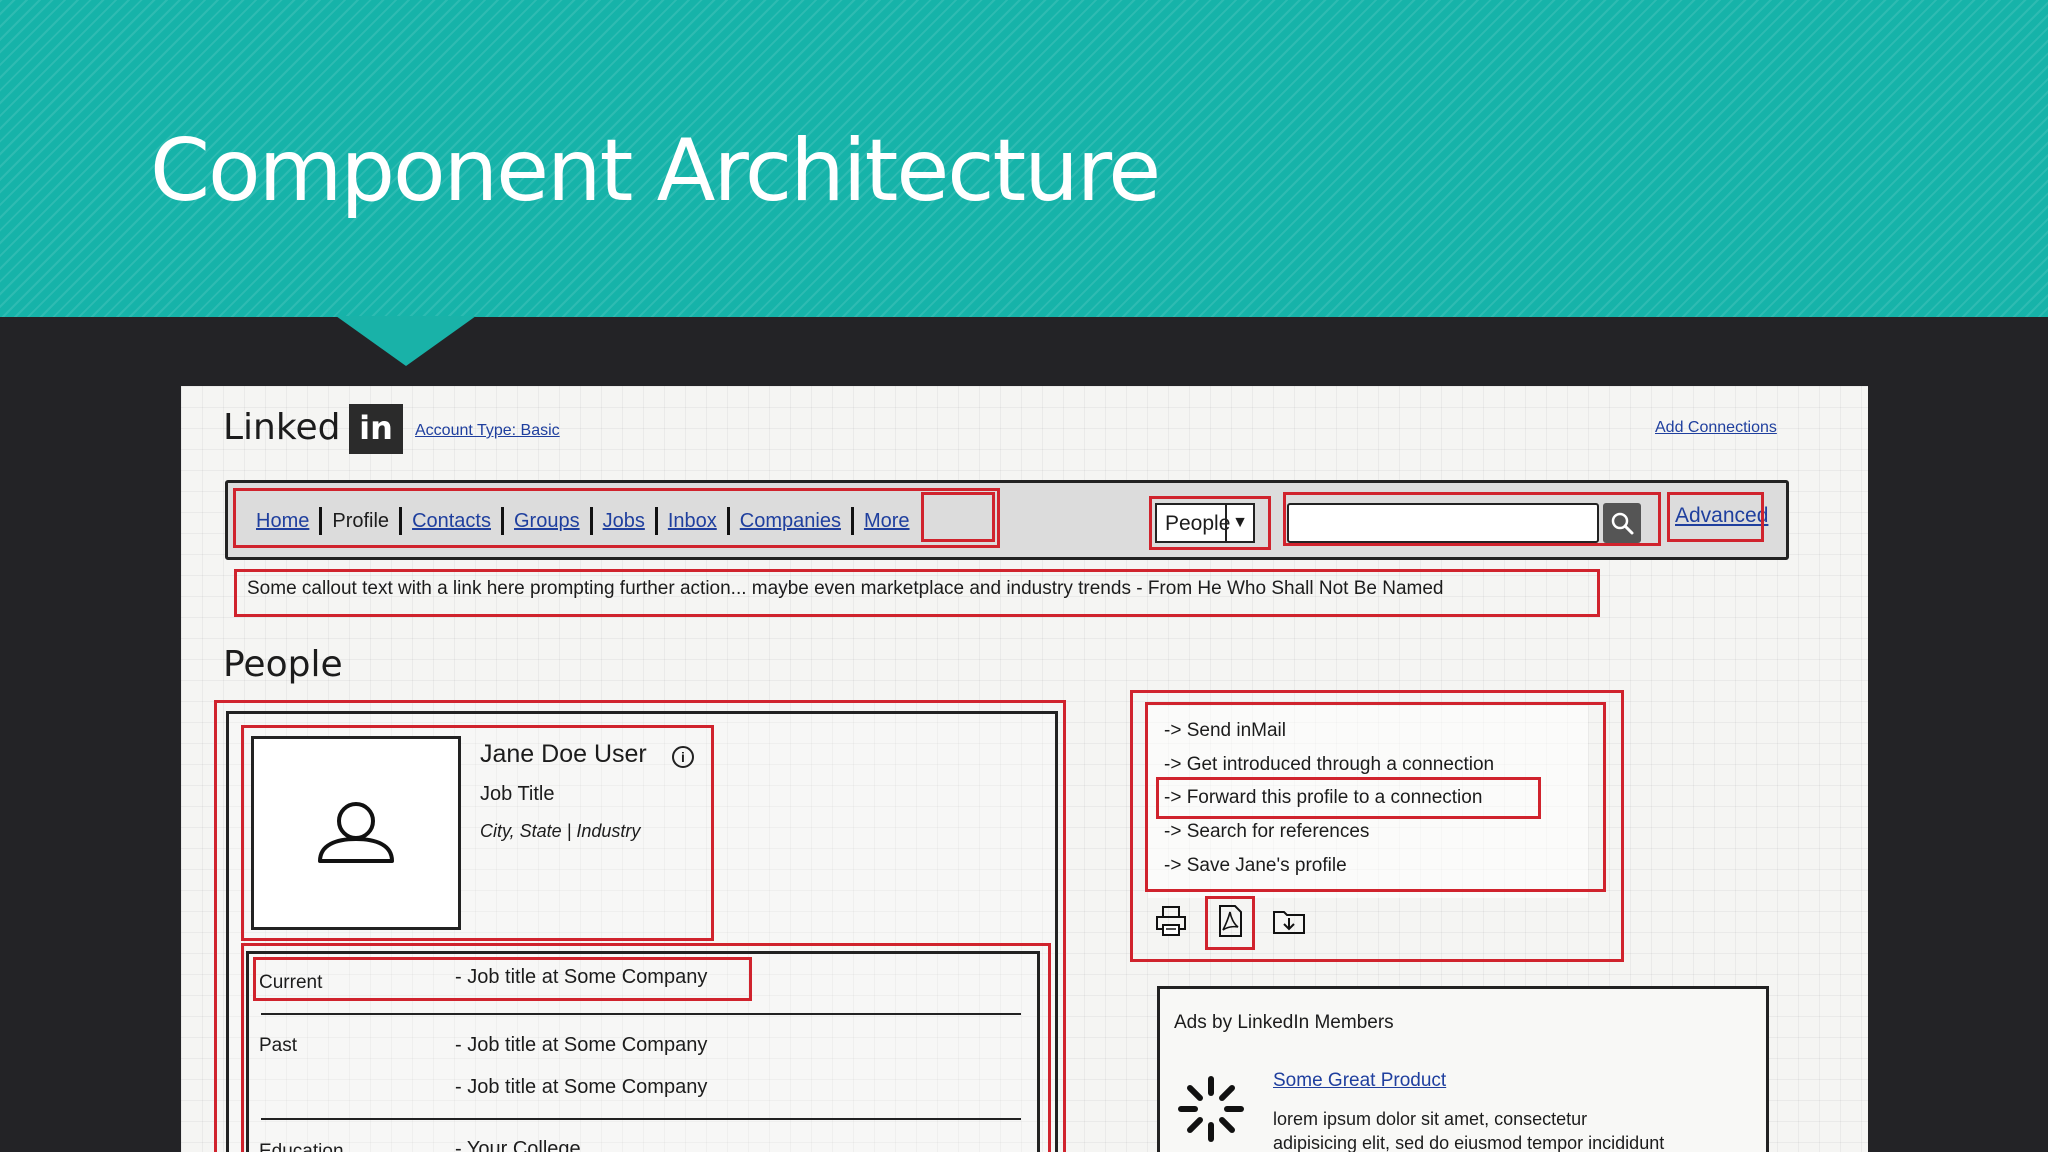 The width and height of the screenshot is (2048, 1152). Describe the element at coordinates (1430, 1119) in the screenshot. I see `ad-body-line: lorem ipsum dolor sit amet, consectetur` at that location.